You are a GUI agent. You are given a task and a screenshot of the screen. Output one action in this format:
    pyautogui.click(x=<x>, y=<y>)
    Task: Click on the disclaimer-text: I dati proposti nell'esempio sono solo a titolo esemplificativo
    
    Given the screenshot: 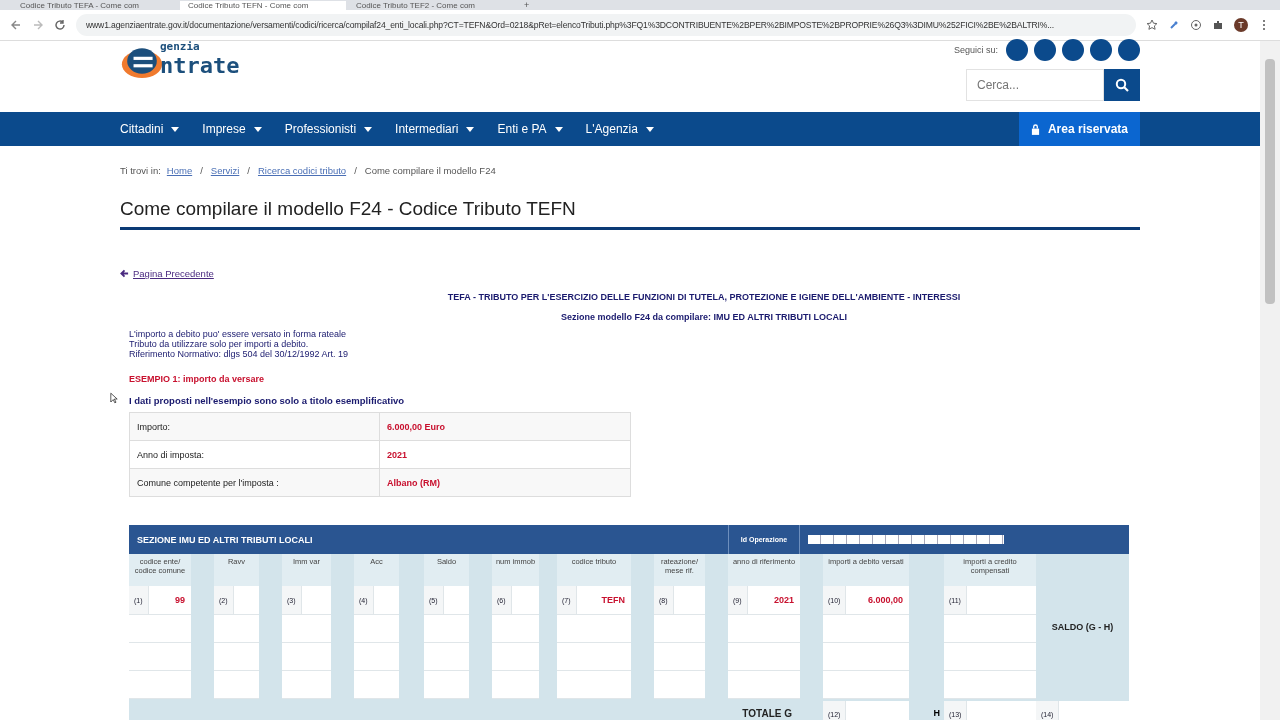 What is the action you would take?
    pyautogui.click(x=267, y=400)
    